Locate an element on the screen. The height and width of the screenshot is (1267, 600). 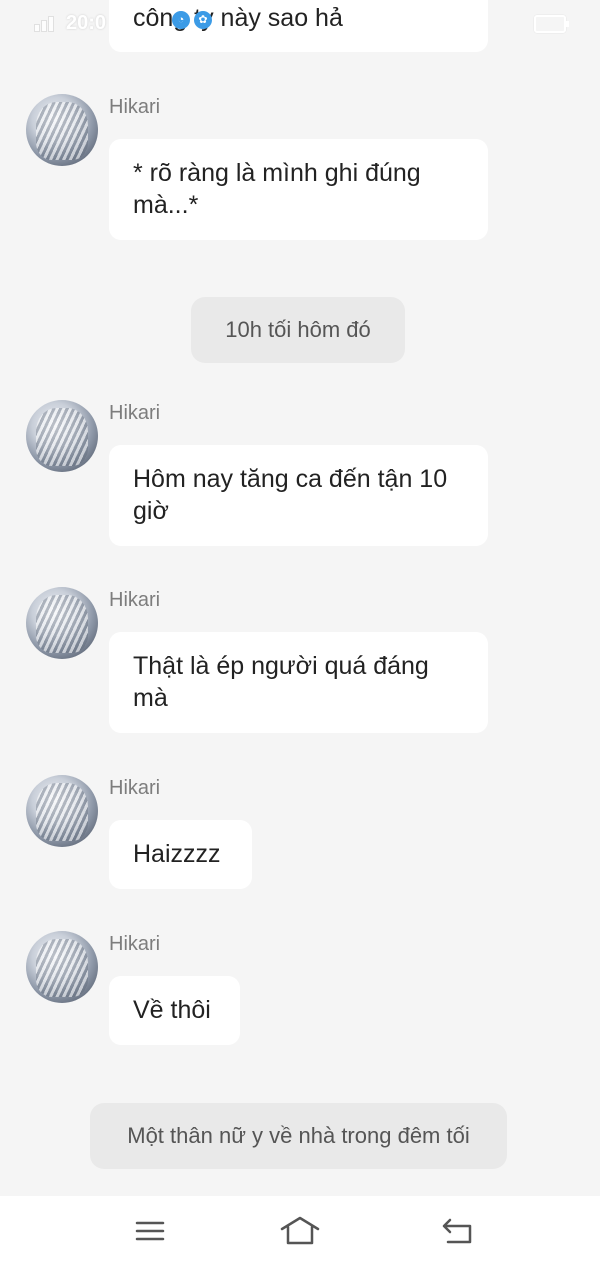
status-left: 20:0 is located at coordinates (70, 23).